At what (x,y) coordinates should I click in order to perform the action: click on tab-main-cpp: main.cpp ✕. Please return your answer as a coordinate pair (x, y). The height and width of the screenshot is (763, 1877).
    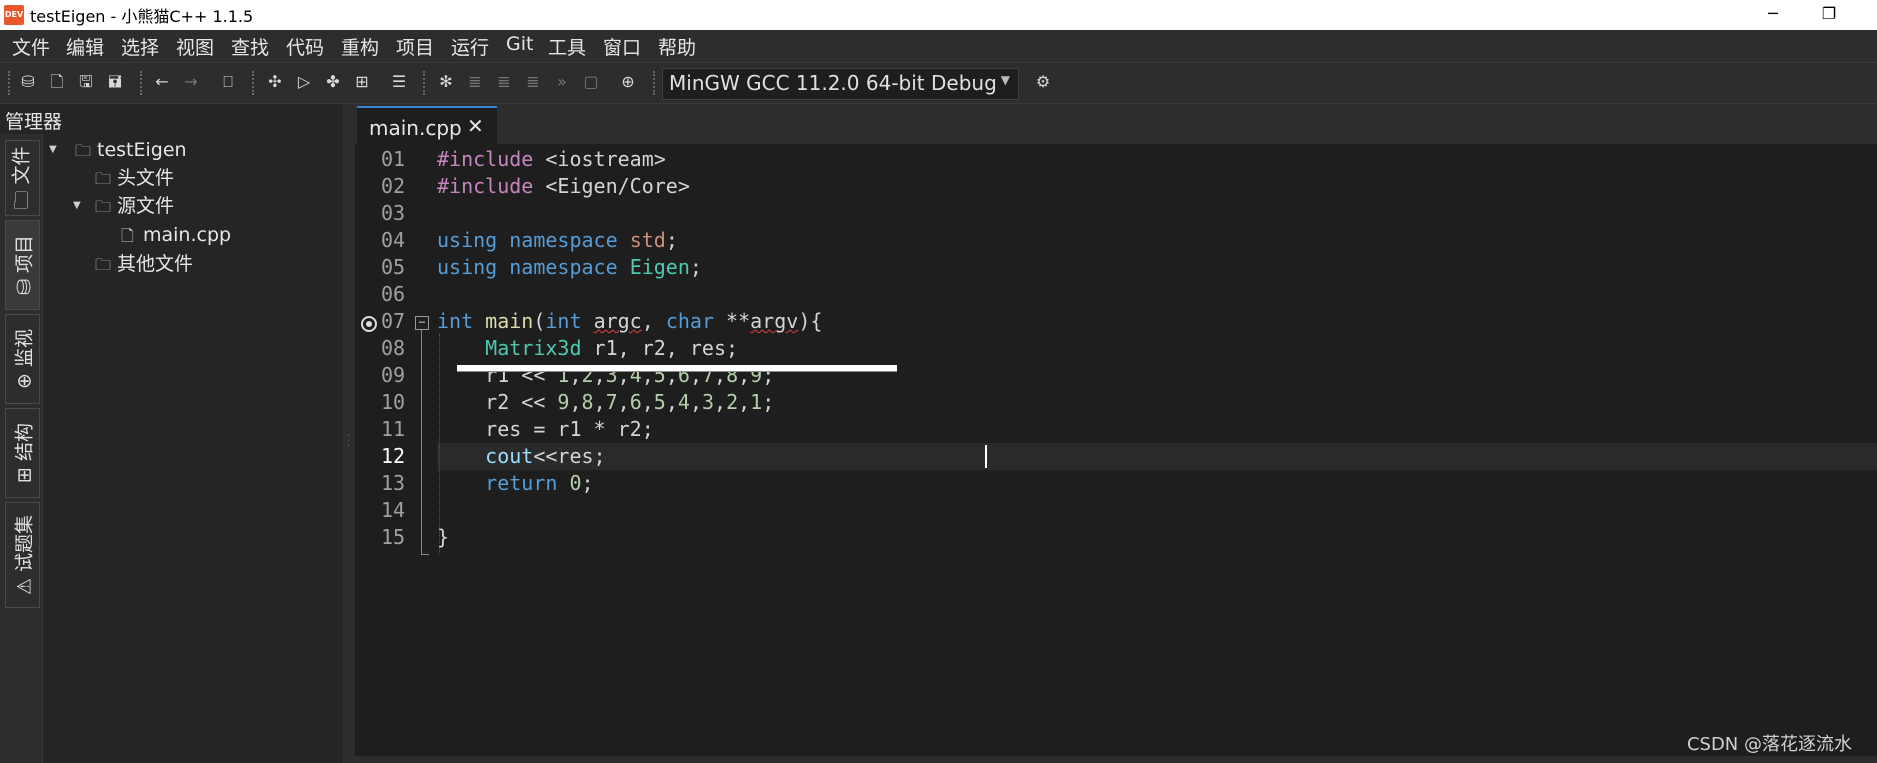
    Looking at the image, I should click on (427, 126).